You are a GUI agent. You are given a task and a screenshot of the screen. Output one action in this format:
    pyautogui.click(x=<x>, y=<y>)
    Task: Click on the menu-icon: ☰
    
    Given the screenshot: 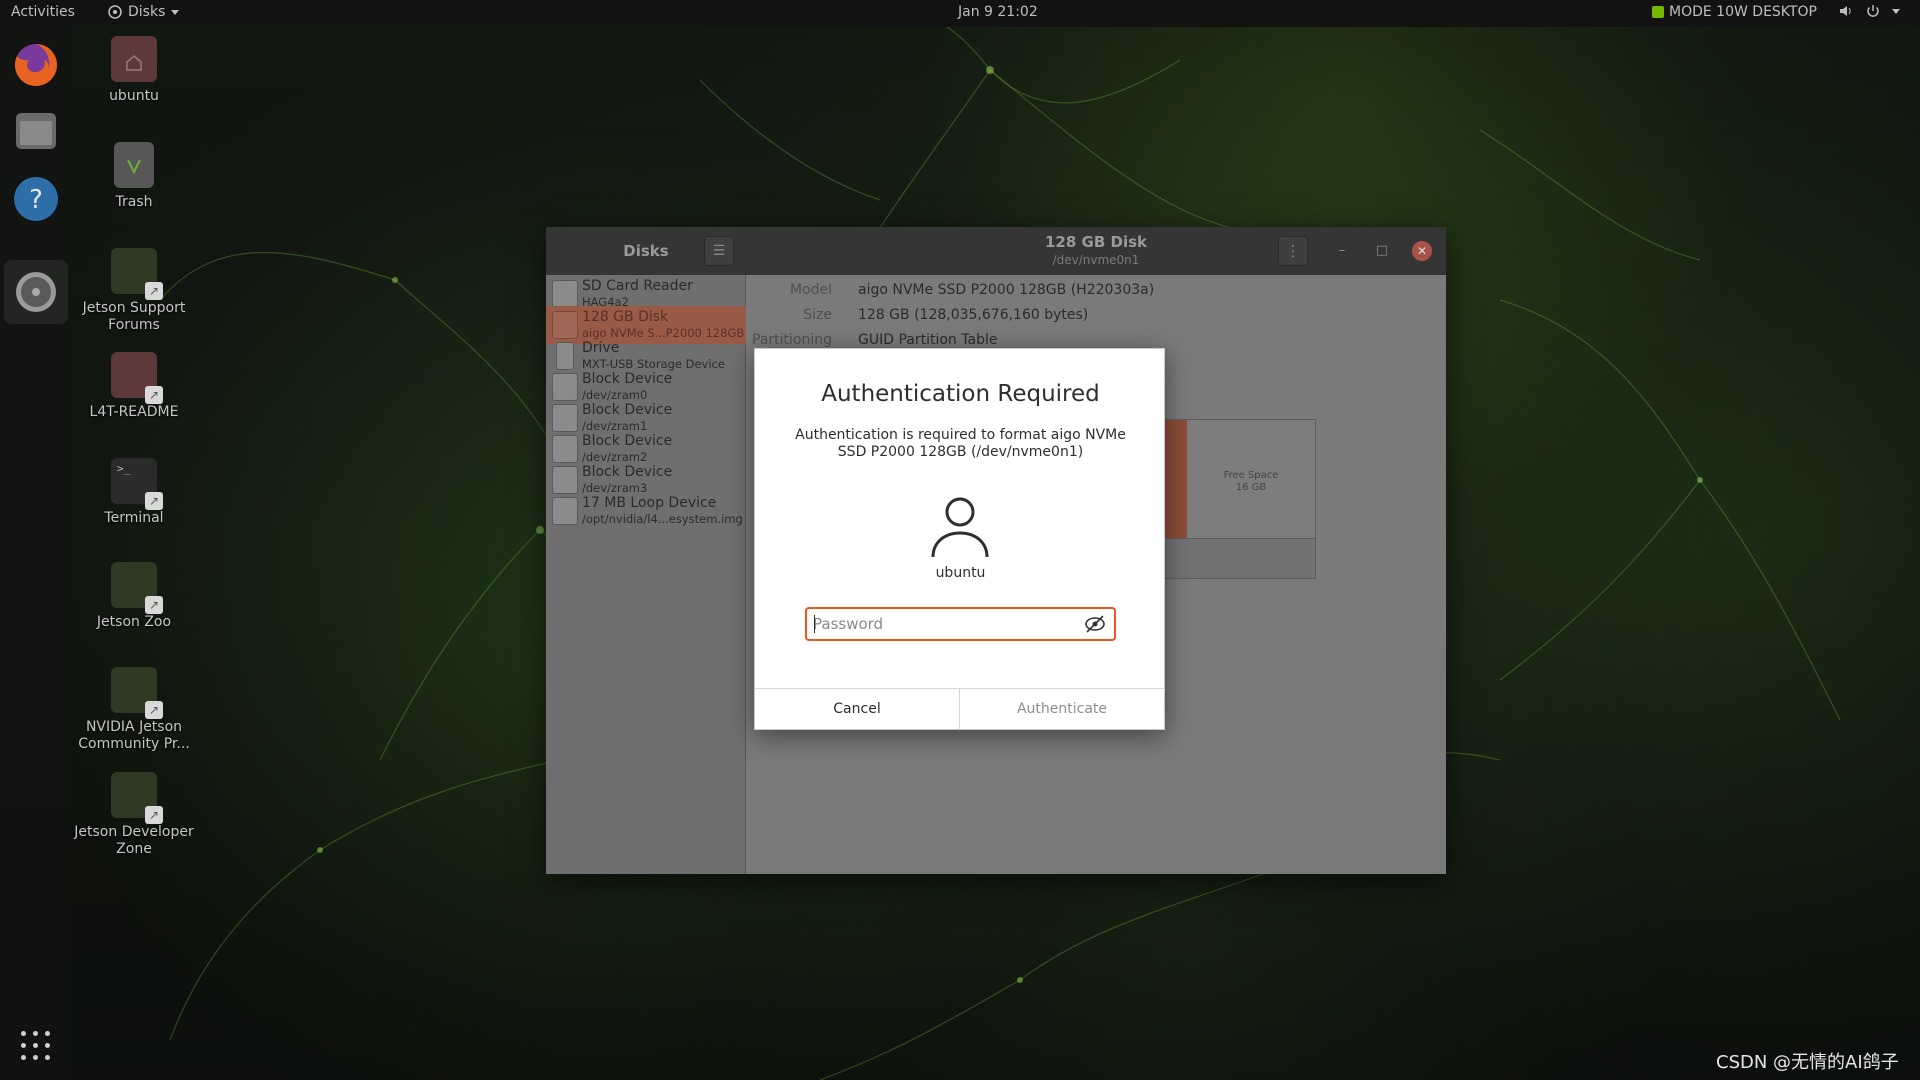 What is the action you would take?
    pyautogui.click(x=719, y=251)
    